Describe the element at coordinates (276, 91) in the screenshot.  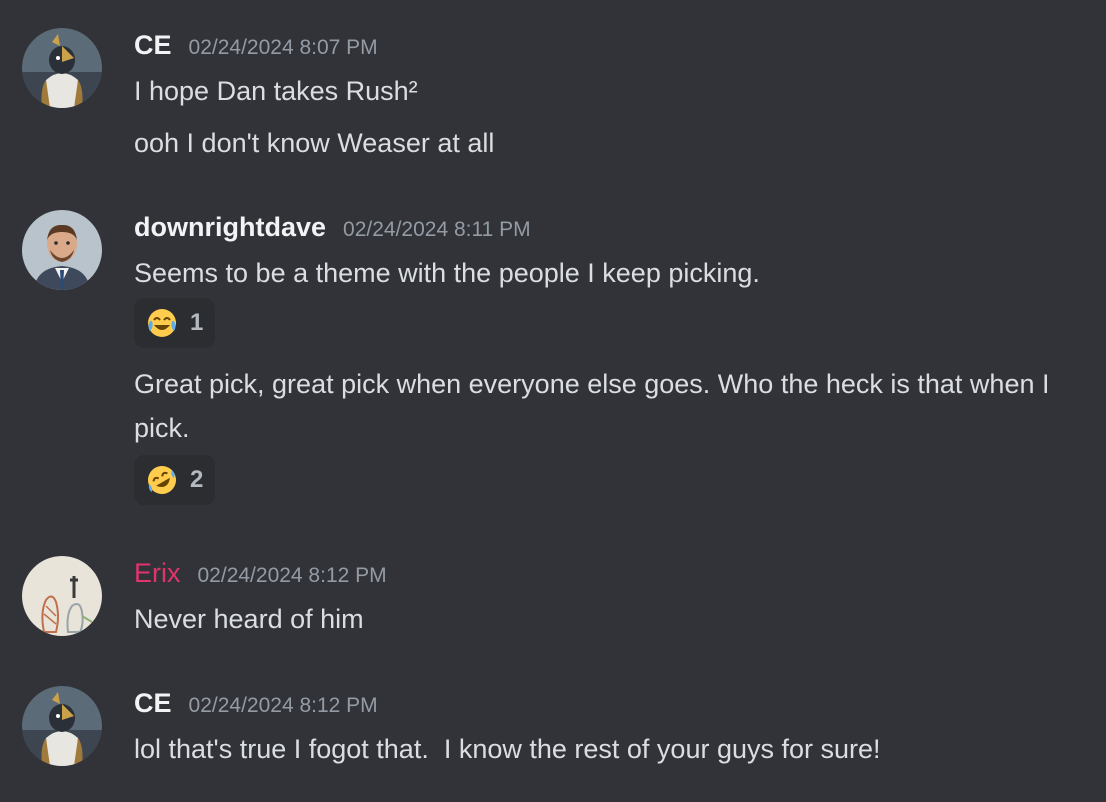
I see `message-text: I hope Dan takes Rush²` at that location.